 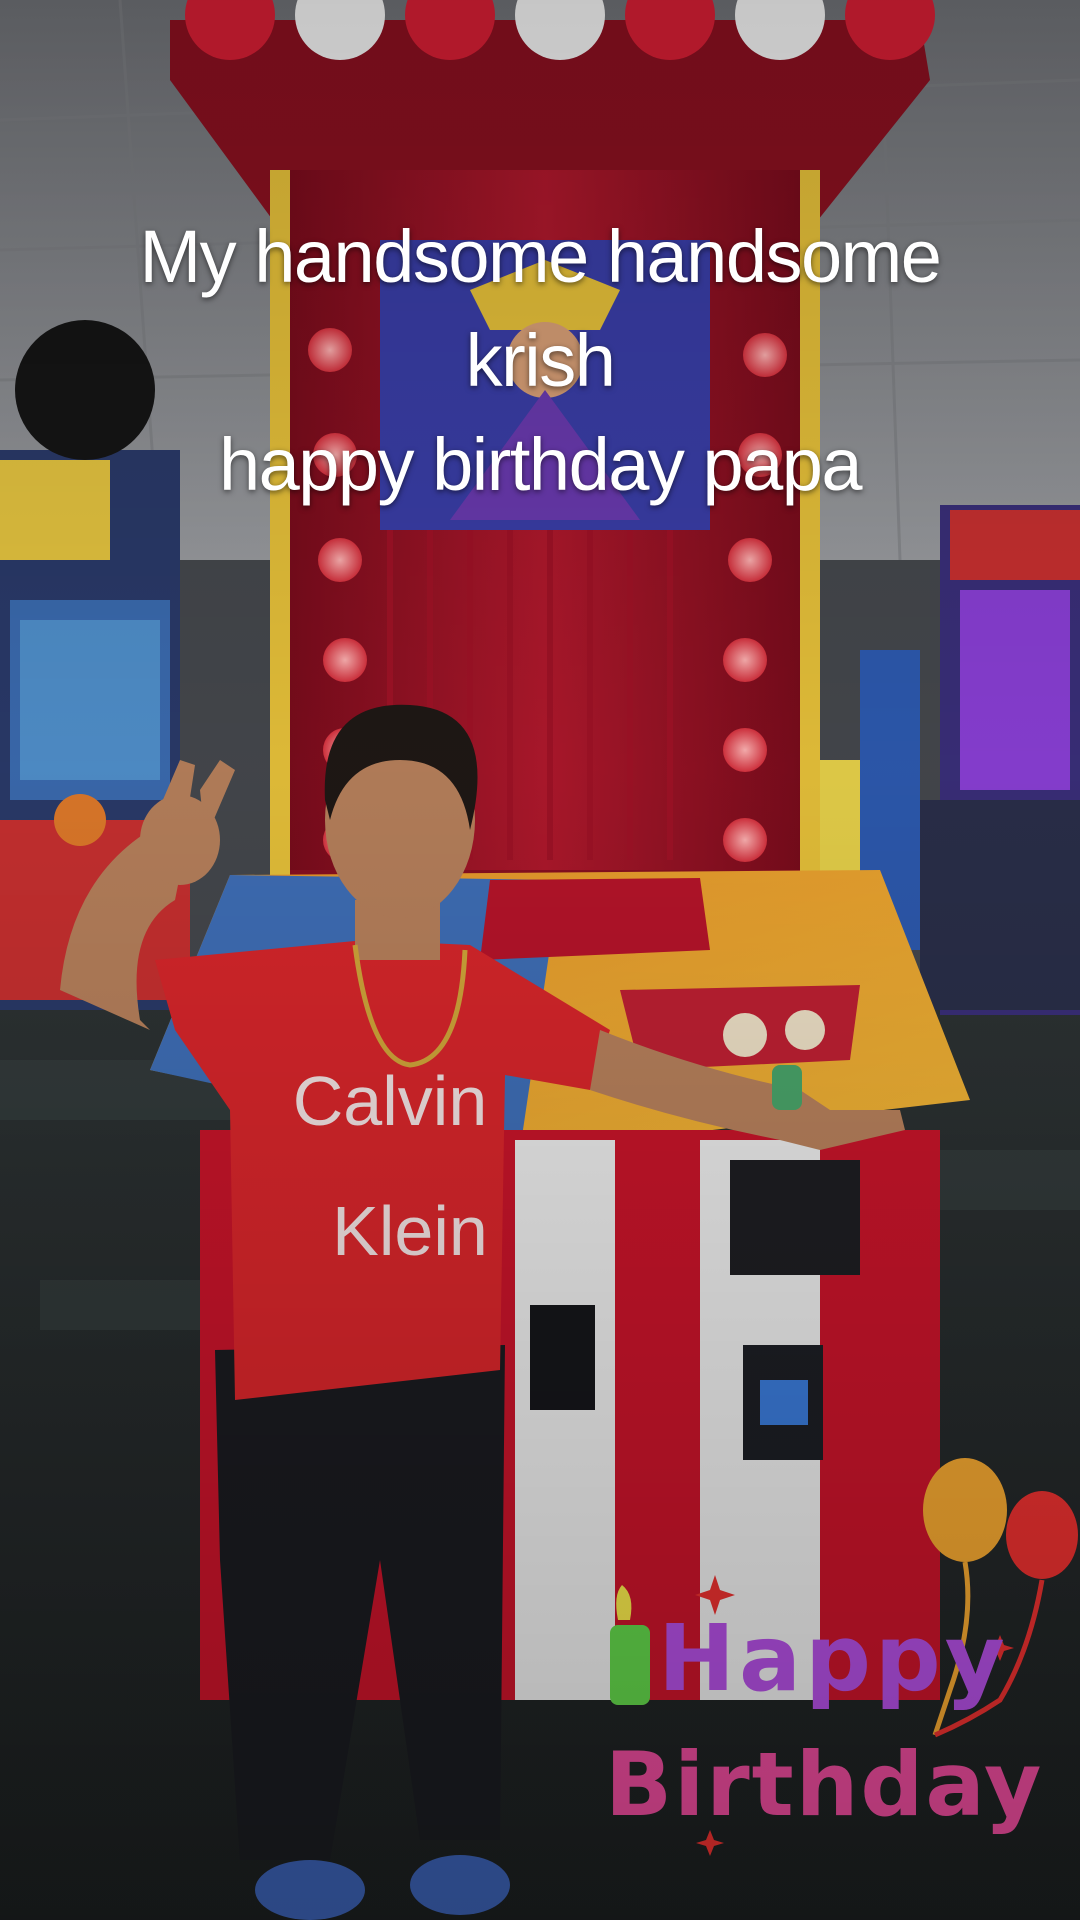 What do you see at coordinates (410, 1231) in the screenshot?
I see `shirt-logo-line2: Klein` at bounding box center [410, 1231].